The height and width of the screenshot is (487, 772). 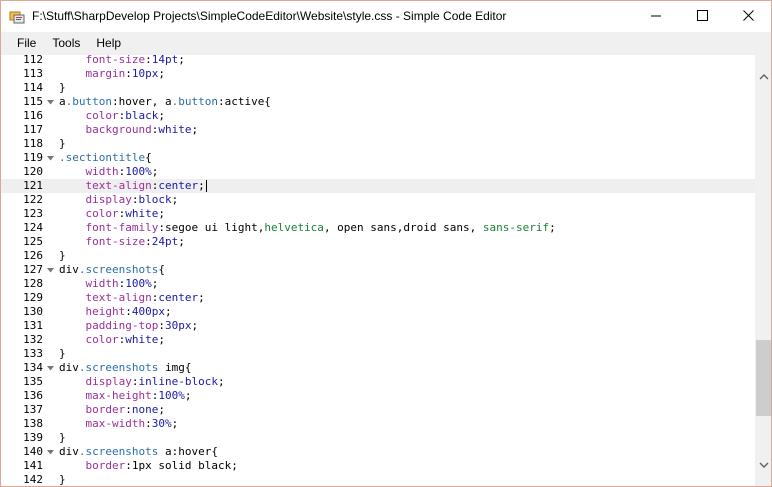 What do you see at coordinates (378, 61) in the screenshot?
I see `code-line: 112 font-size:14pt;` at bounding box center [378, 61].